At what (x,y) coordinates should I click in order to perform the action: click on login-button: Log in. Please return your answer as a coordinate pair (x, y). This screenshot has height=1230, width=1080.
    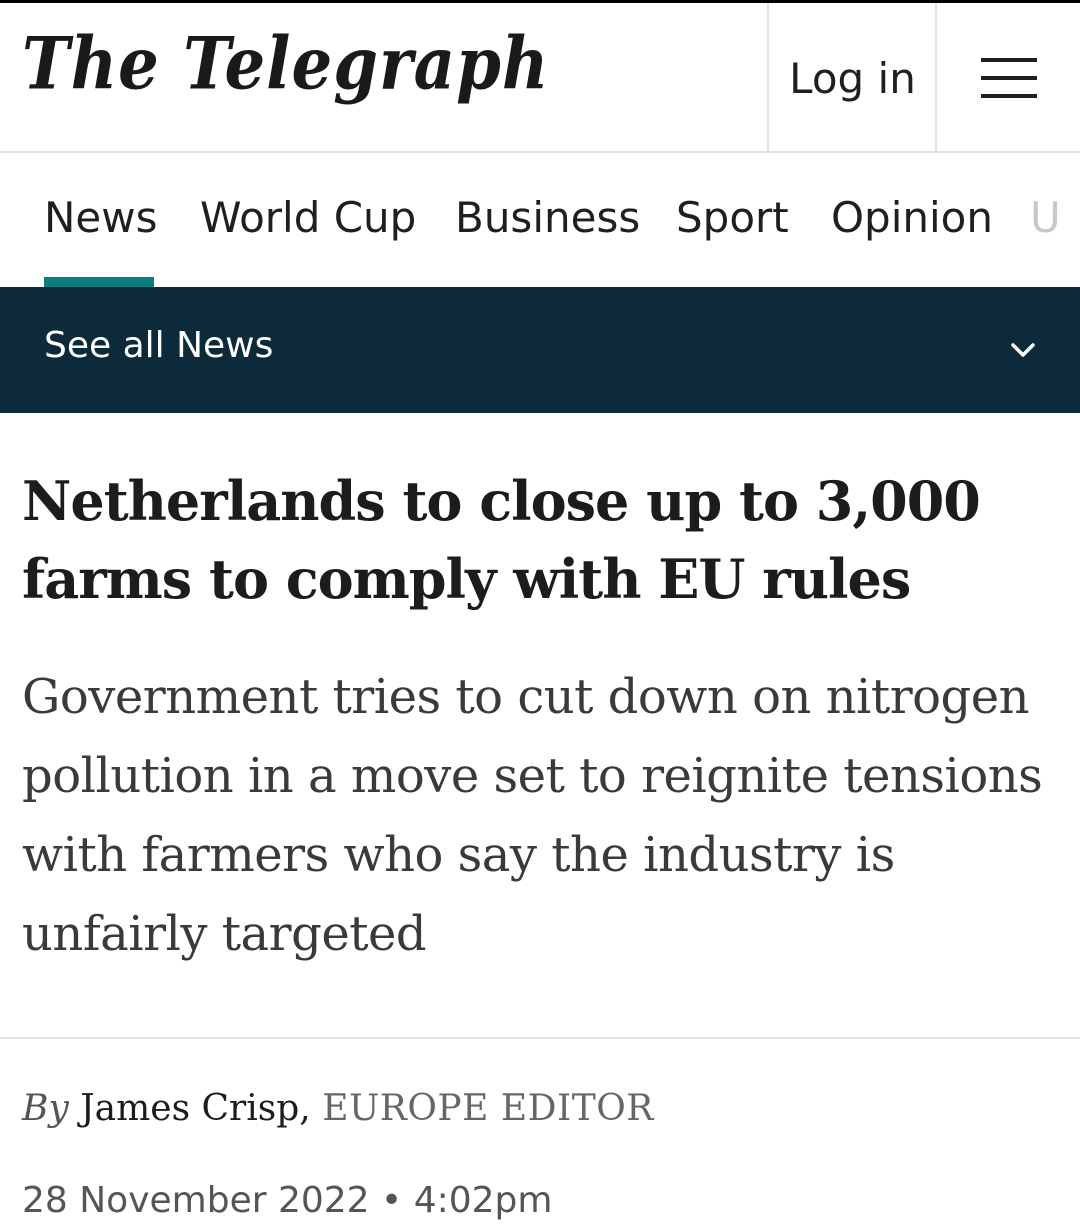
    Looking at the image, I should click on (852, 78).